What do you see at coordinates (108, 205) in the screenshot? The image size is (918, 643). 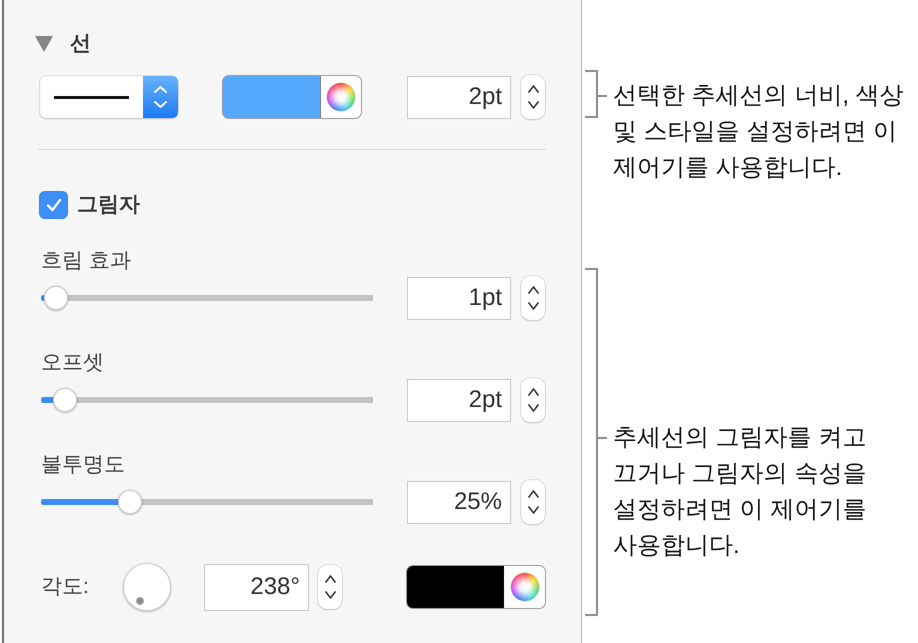 I see `section-title: 그림자` at bounding box center [108, 205].